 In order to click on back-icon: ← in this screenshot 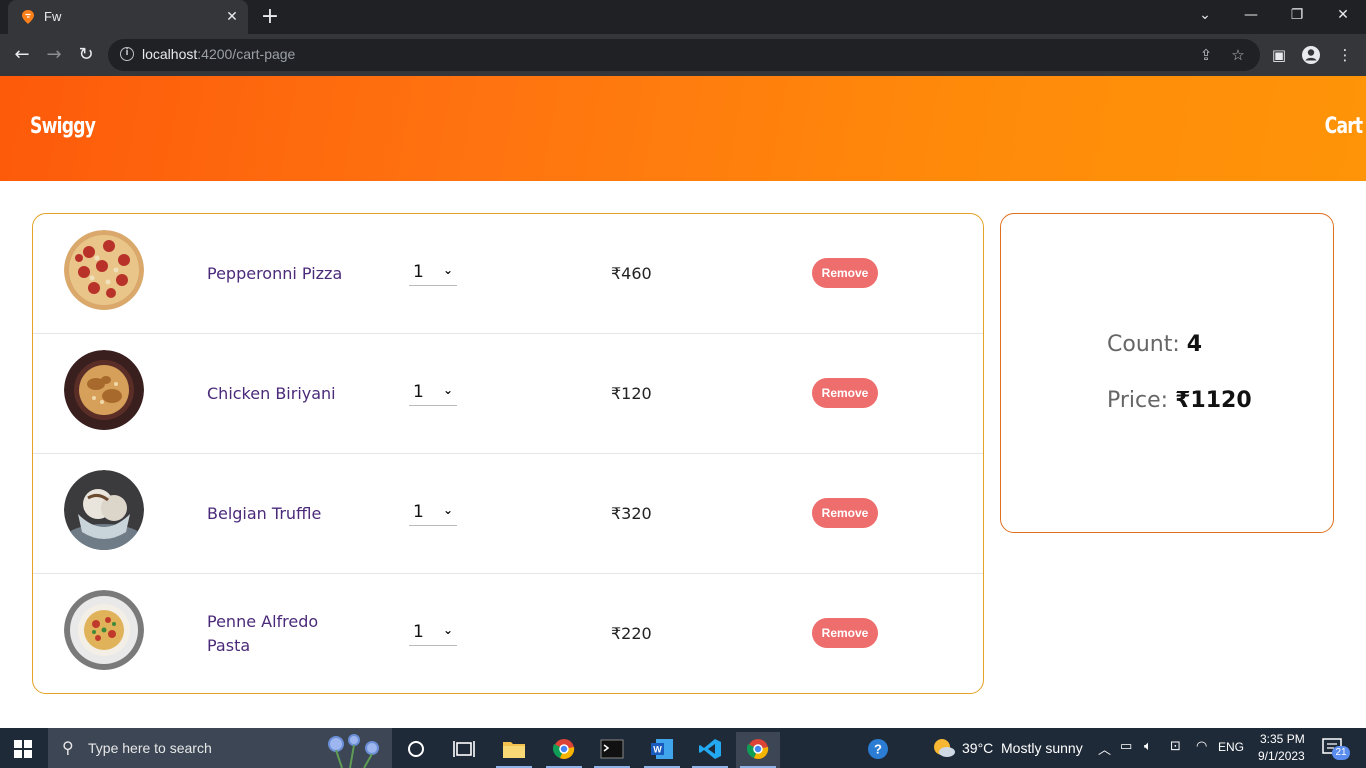, I will do `click(22, 55)`.